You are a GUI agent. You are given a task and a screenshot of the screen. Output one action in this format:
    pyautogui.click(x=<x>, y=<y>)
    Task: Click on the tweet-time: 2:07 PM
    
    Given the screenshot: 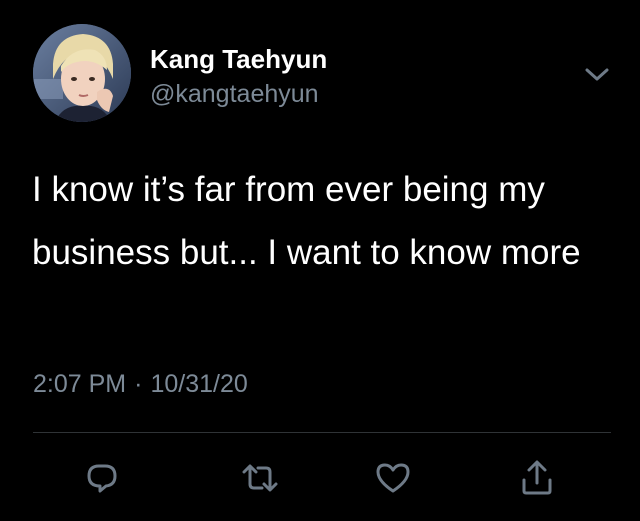 What is the action you would take?
    pyautogui.click(x=80, y=384)
    